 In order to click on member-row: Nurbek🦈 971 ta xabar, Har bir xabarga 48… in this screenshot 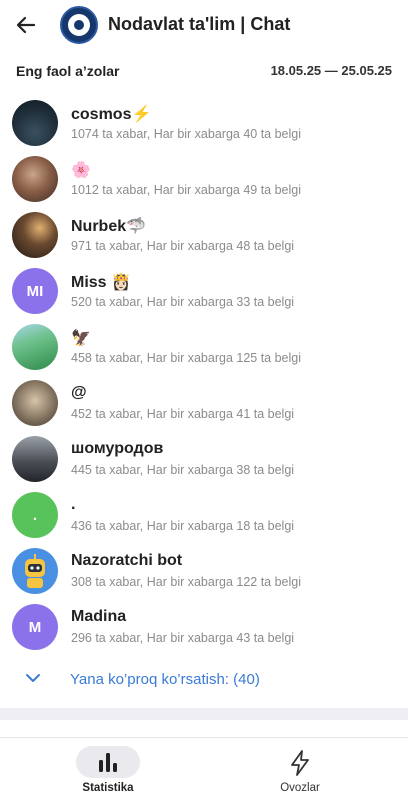, I will do `click(204, 235)`.